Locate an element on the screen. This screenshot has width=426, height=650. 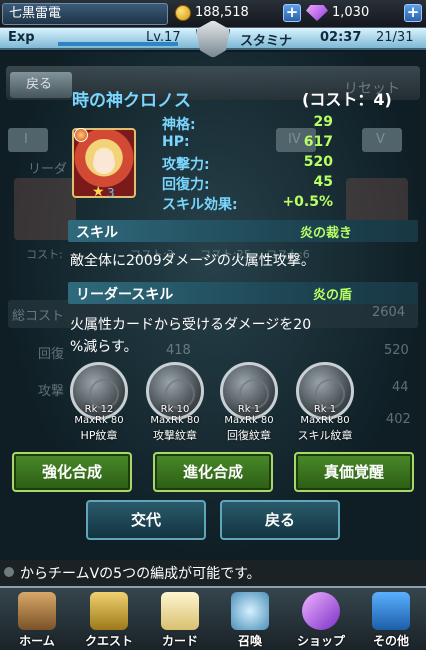
stat-attack-label: 攻撃力: is located at coordinates (186, 165).